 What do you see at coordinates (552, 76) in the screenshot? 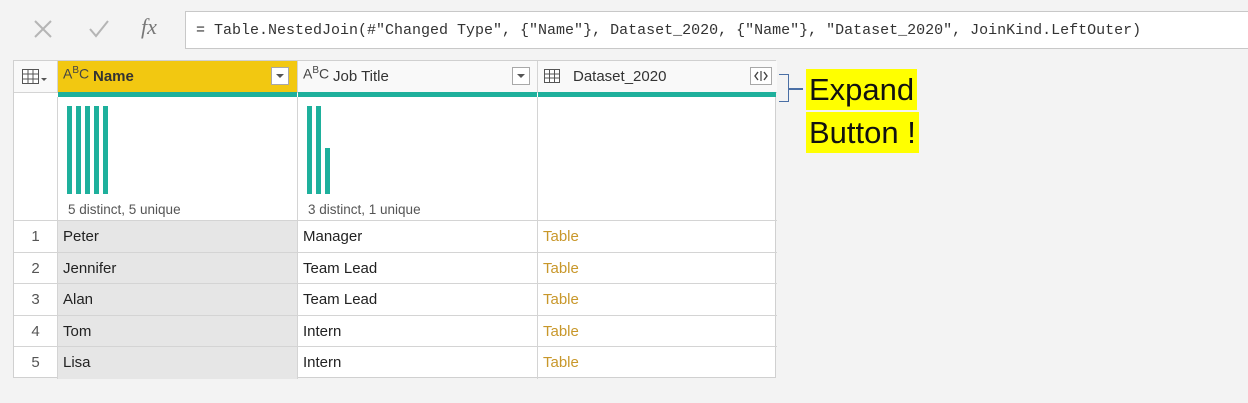
I see `table-type-icon` at bounding box center [552, 76].